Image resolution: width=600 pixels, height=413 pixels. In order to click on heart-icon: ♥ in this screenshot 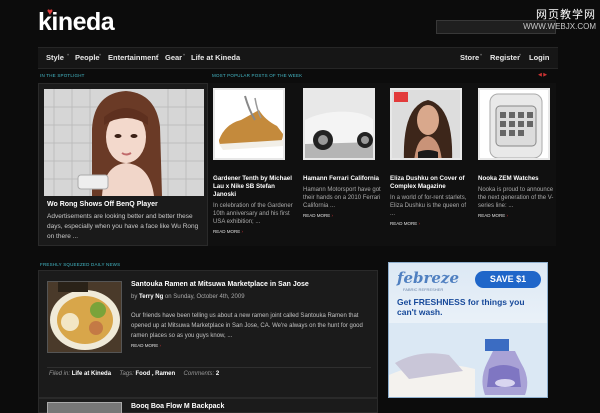, I will do `click(50, 12)`.